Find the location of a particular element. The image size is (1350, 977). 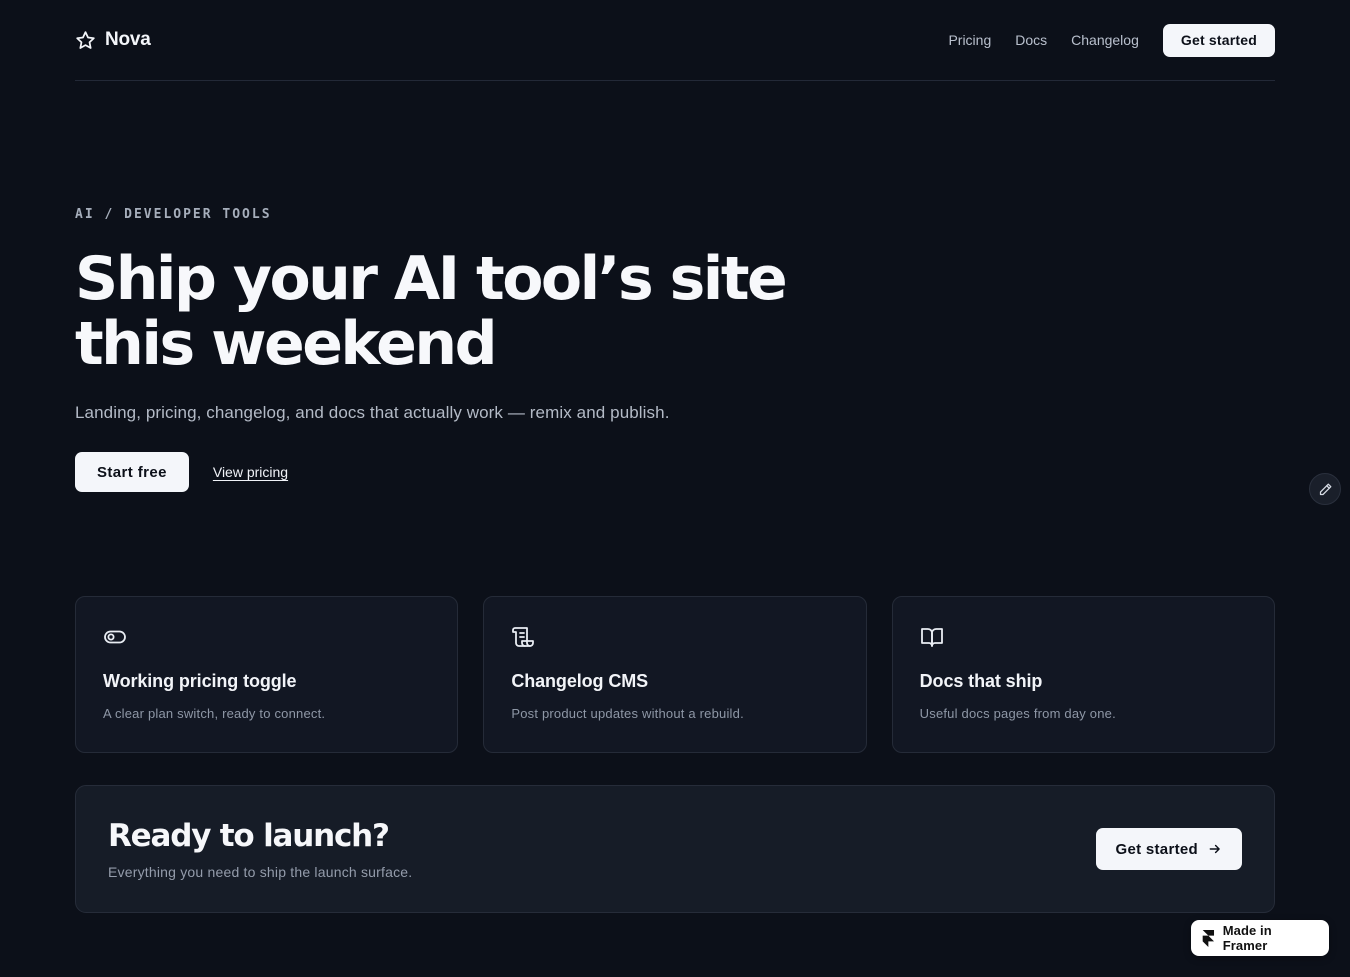

nav-link-changelog: Changelog is located at coordinates (1105, 40).